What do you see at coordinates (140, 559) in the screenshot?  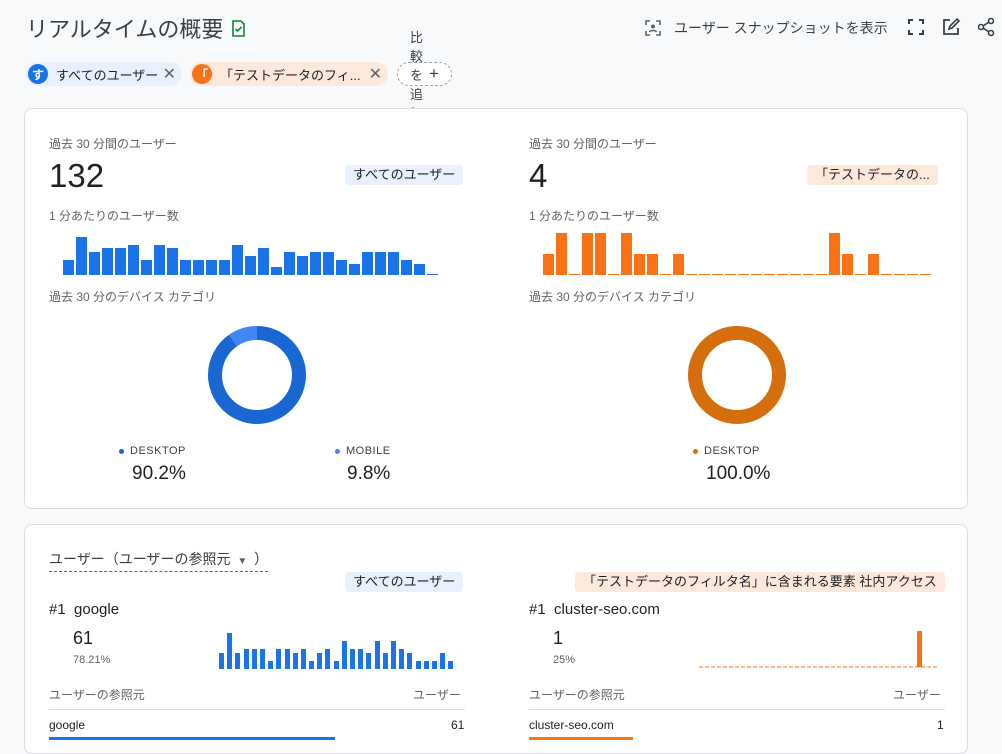 I see `dimension-title: ユーザー（ユーザーの参照元` at bounding box center [140, 559].